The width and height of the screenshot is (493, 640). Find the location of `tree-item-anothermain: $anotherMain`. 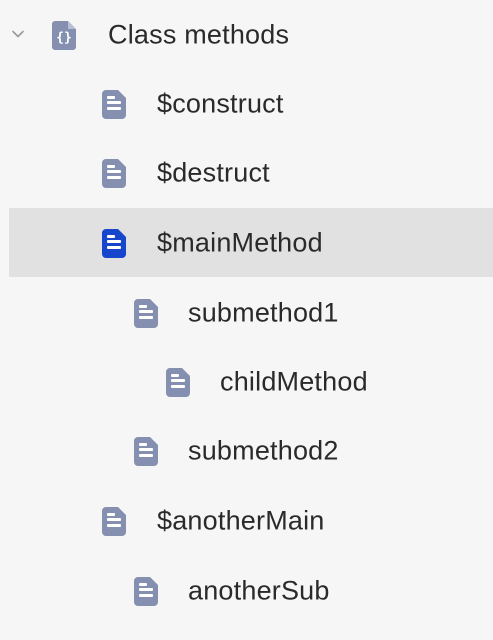

tree-item-anothermain: $anotherMain is located at coordinates (246, 520).